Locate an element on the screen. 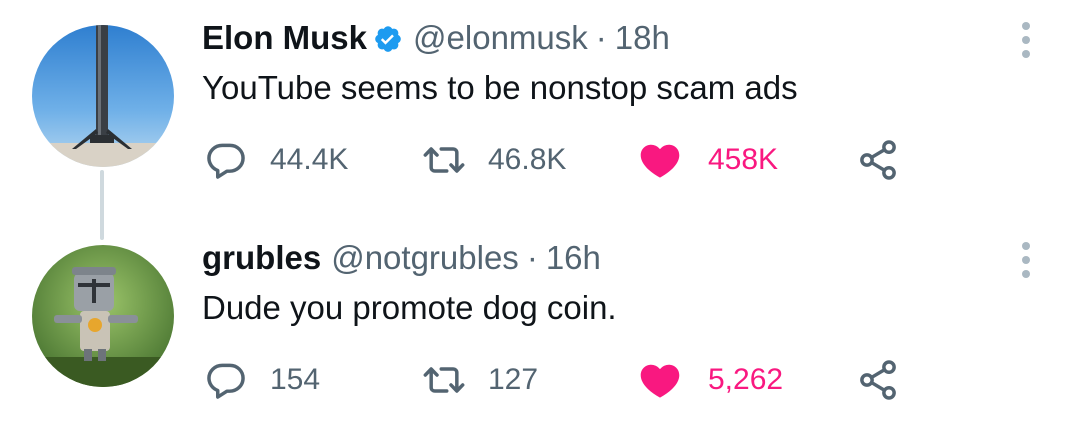 The image size is (1079, 426). like-button: 458K is located at coordinates (708, 160).